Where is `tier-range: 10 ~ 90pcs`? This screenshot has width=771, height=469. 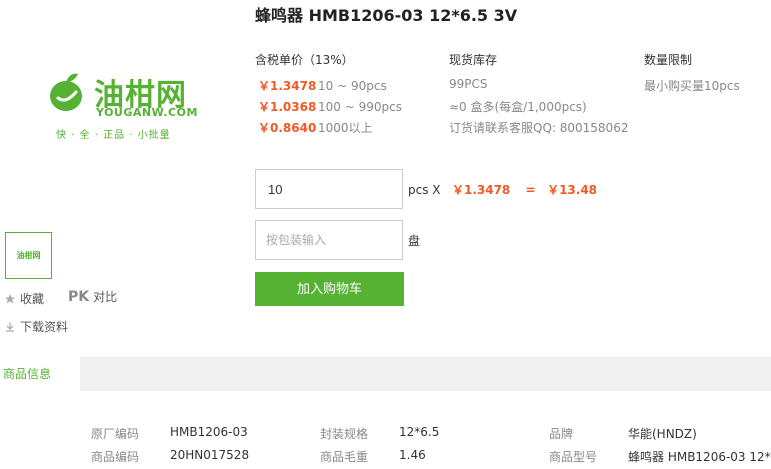
tier-range: 10 ~ 90pcs is located at coordinates (352, 86).